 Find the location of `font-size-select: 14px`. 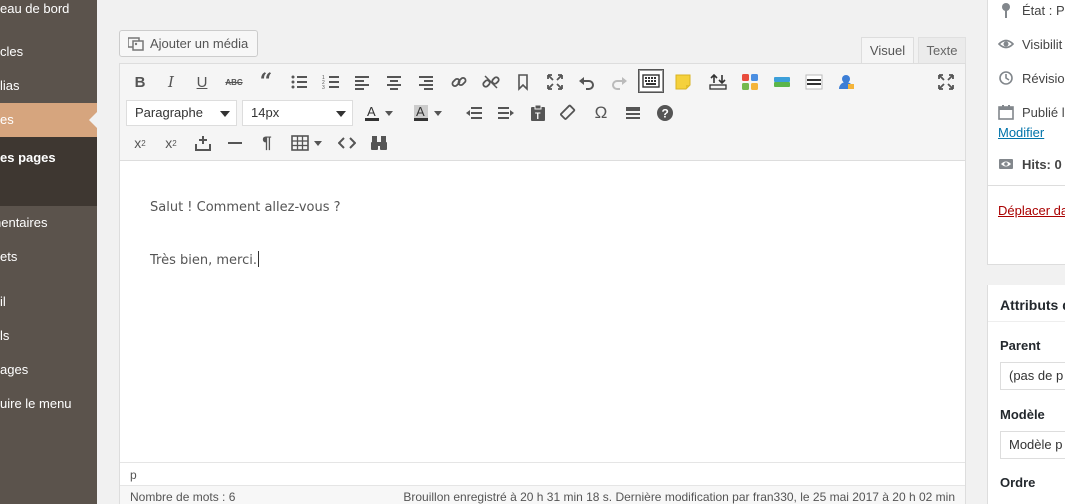

font-size-select: 14px is located at coordinates (297, 113).